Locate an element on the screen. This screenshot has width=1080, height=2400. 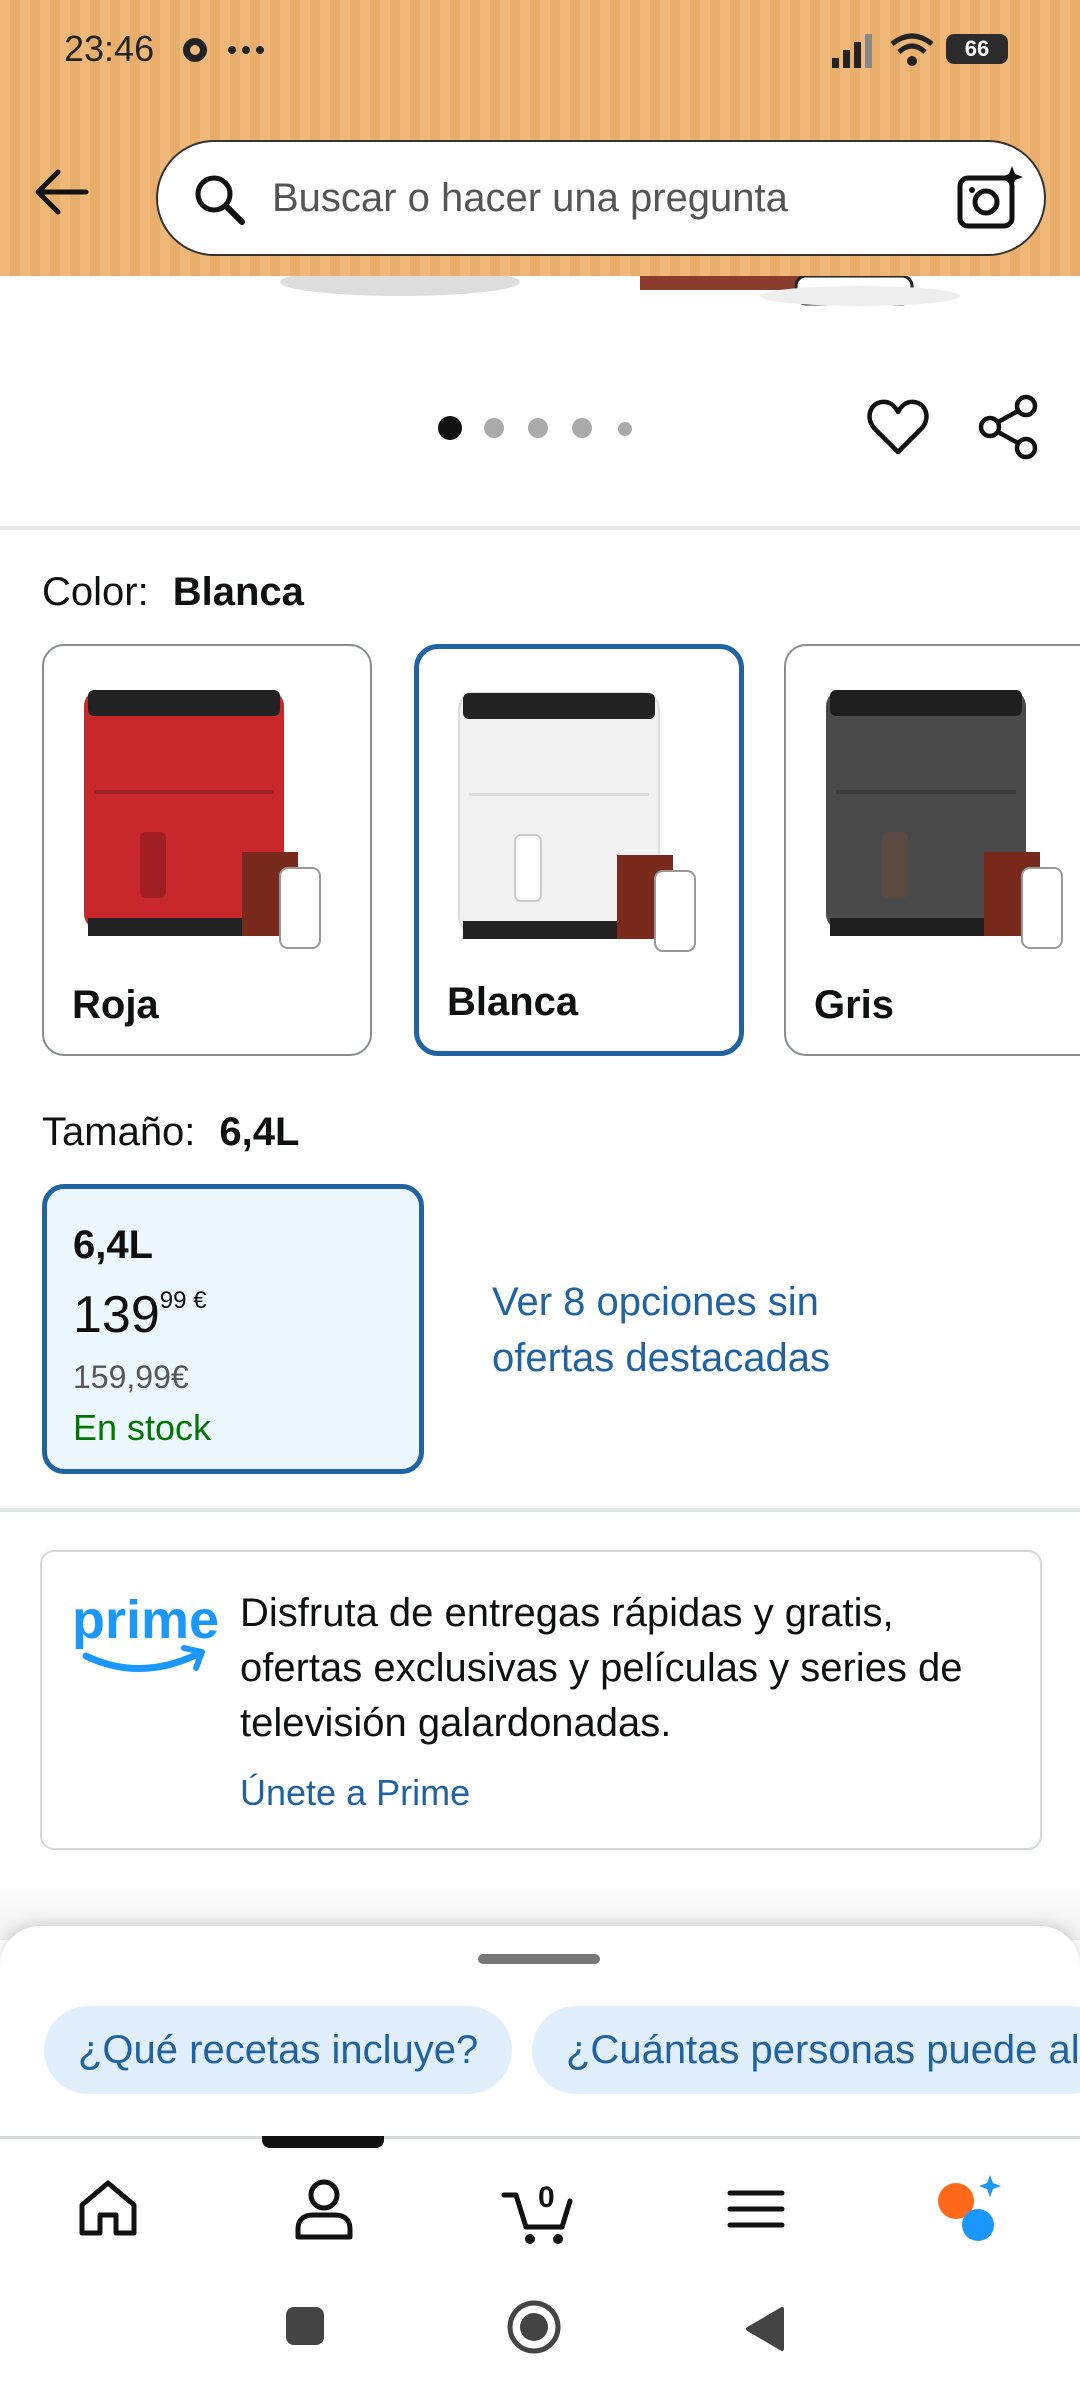
color-swatch-blanca: Blanca is located at coordinates (579, 850).